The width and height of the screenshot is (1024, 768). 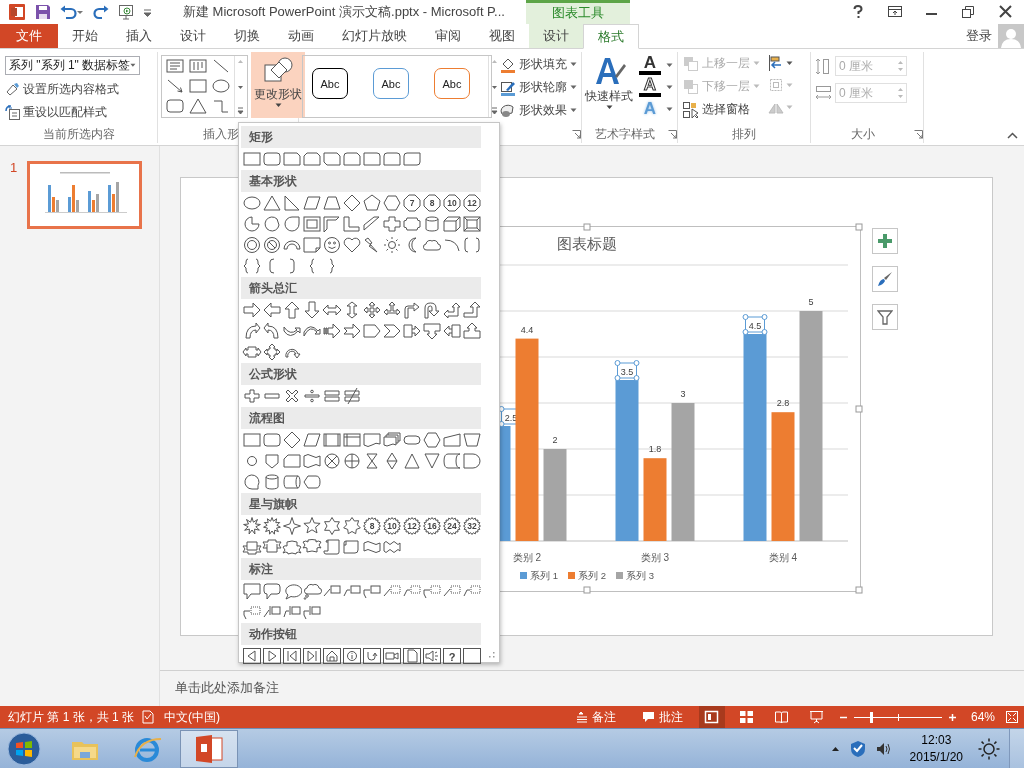 I want to click on axis-label: 类别 3, so click(x=655, y=557).